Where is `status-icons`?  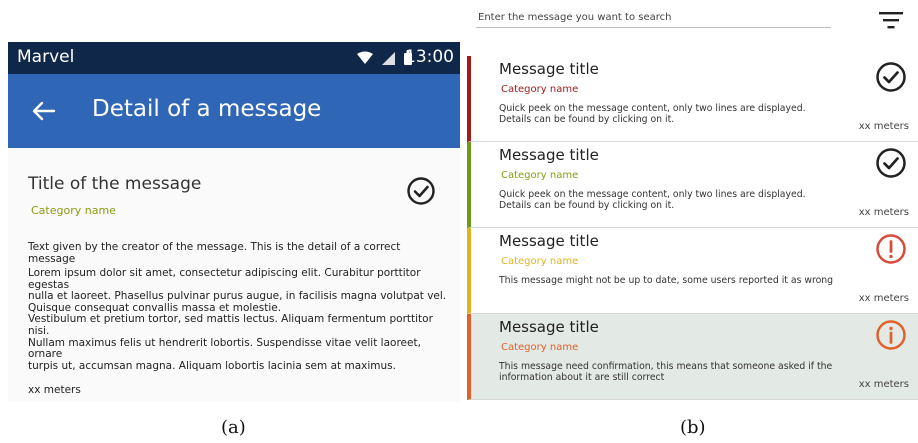
status-icons is located at coordinates (384, 58).